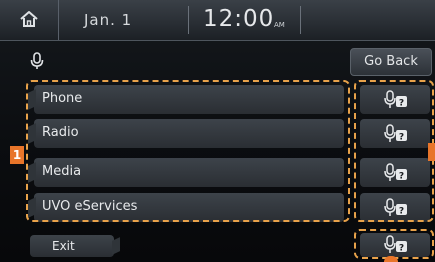 The height and width of the screenshot is (262, 435). What do you see at coordinates (391, 62) in the screenshot?
I see `go-back-button: Go Back` at bounding box center [391, 62].